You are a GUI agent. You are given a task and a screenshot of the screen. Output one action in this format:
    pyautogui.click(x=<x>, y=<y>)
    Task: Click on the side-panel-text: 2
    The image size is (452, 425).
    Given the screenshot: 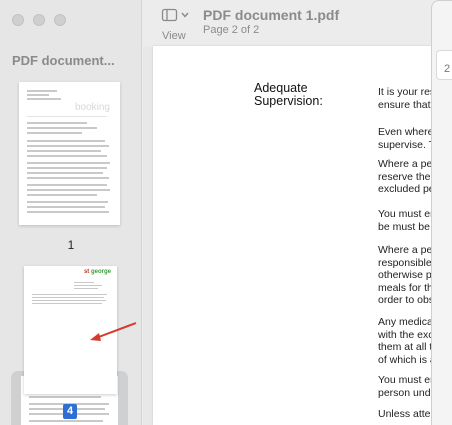 What is the action you would take?
    pyautogui.click(x=447, y=69)
    